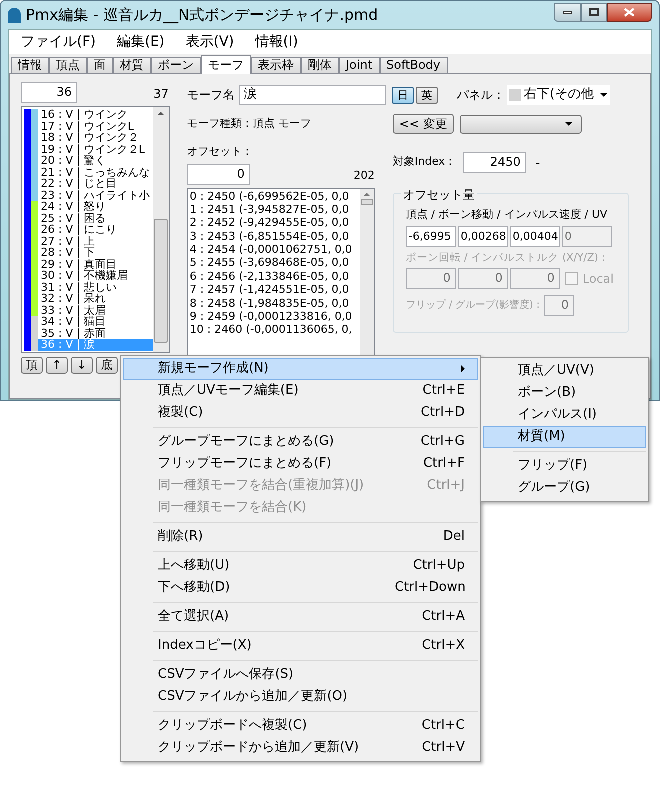 The width and height of the screenshot is (660, 787). I want to click on tab: 情報, so click(30, 65).